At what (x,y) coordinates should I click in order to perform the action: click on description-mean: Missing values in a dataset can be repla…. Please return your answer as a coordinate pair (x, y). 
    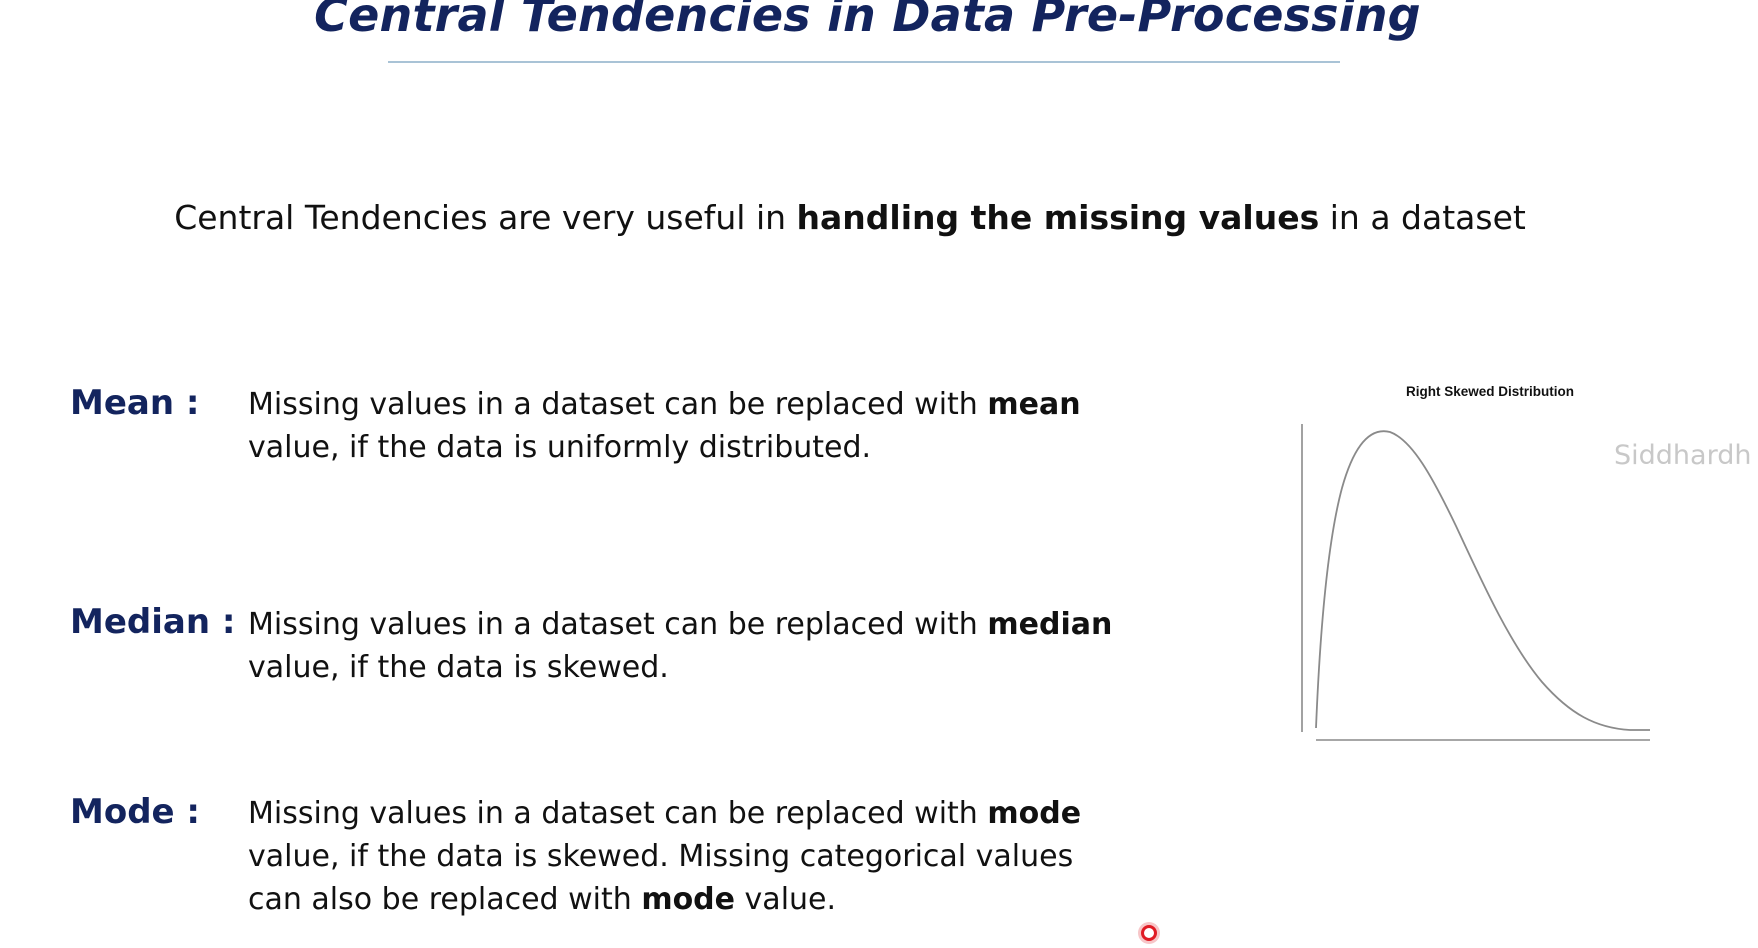
    Looking at the image, I should click on (688, 426).